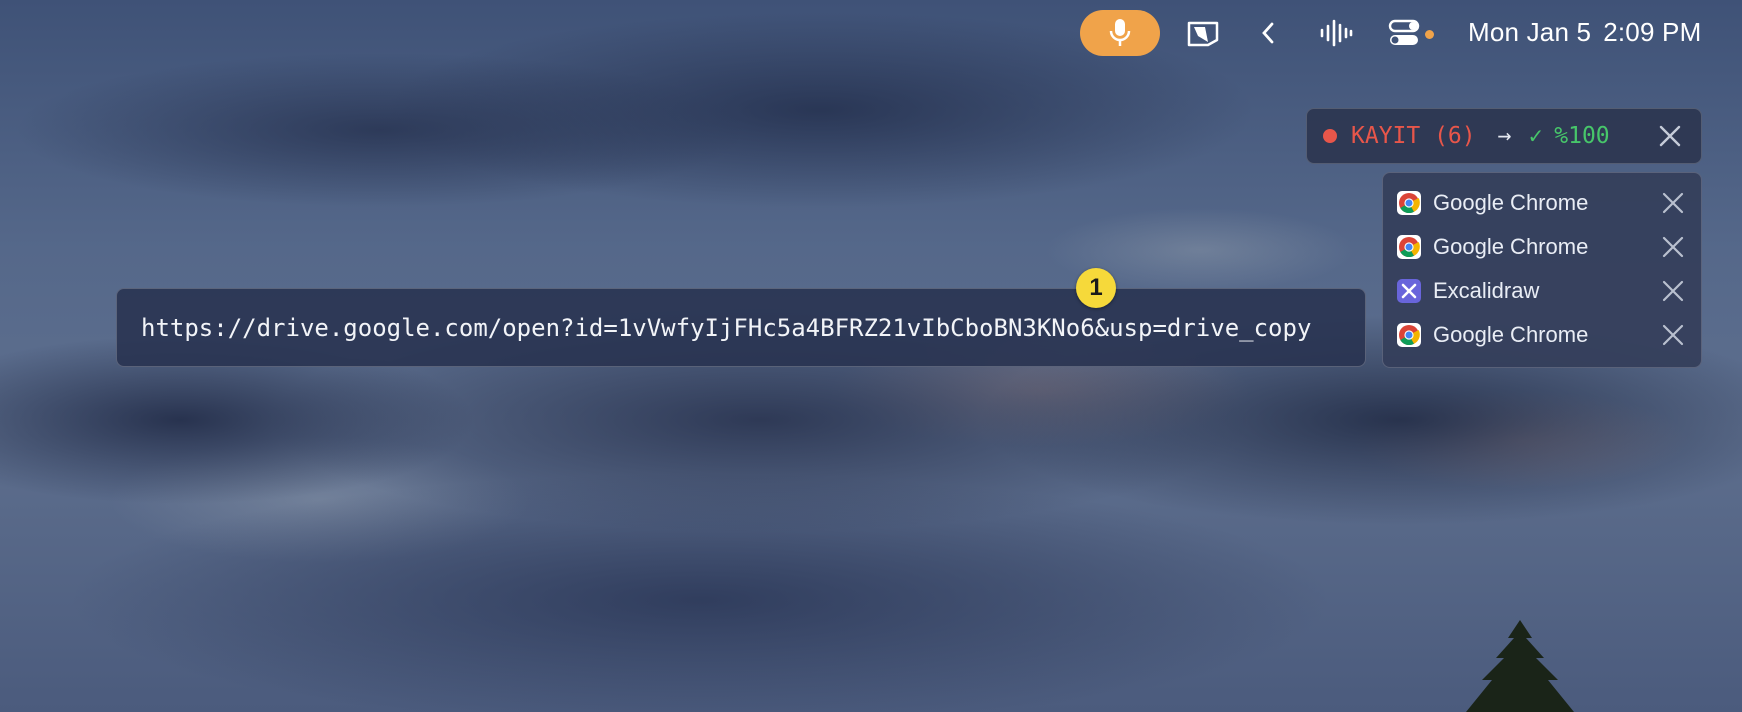 The width and height of the screenshot is (1742, 712). I want to click on clock-date: Mon Jan 5, so click(1530, 31).